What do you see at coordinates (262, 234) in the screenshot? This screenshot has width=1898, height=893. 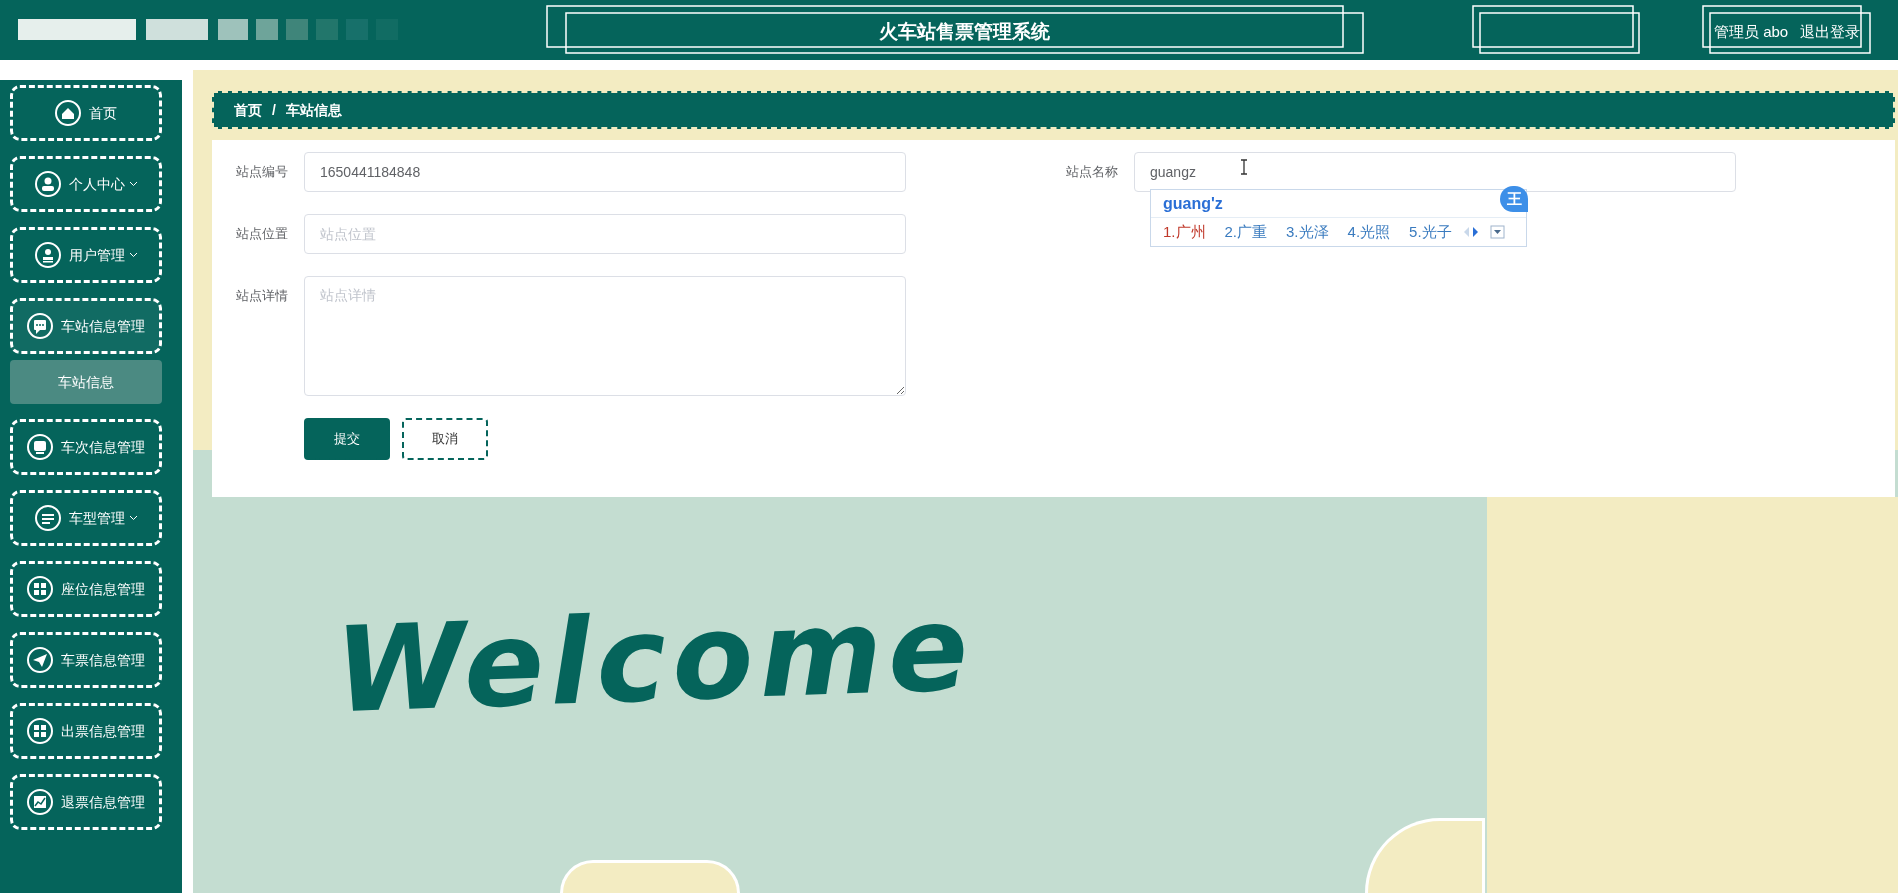 I see `field-label: 站点位置` at bounding box center [262, 234].